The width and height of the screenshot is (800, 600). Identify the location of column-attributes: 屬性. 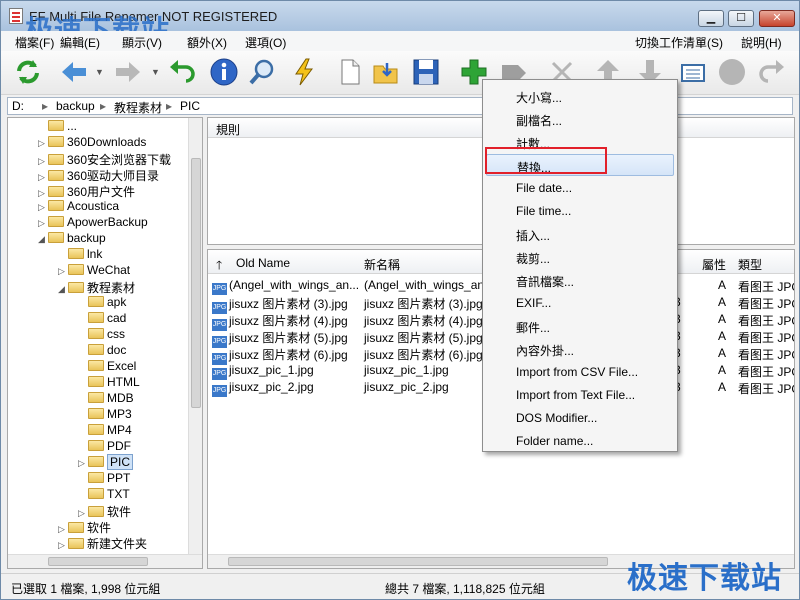
(714, 264).